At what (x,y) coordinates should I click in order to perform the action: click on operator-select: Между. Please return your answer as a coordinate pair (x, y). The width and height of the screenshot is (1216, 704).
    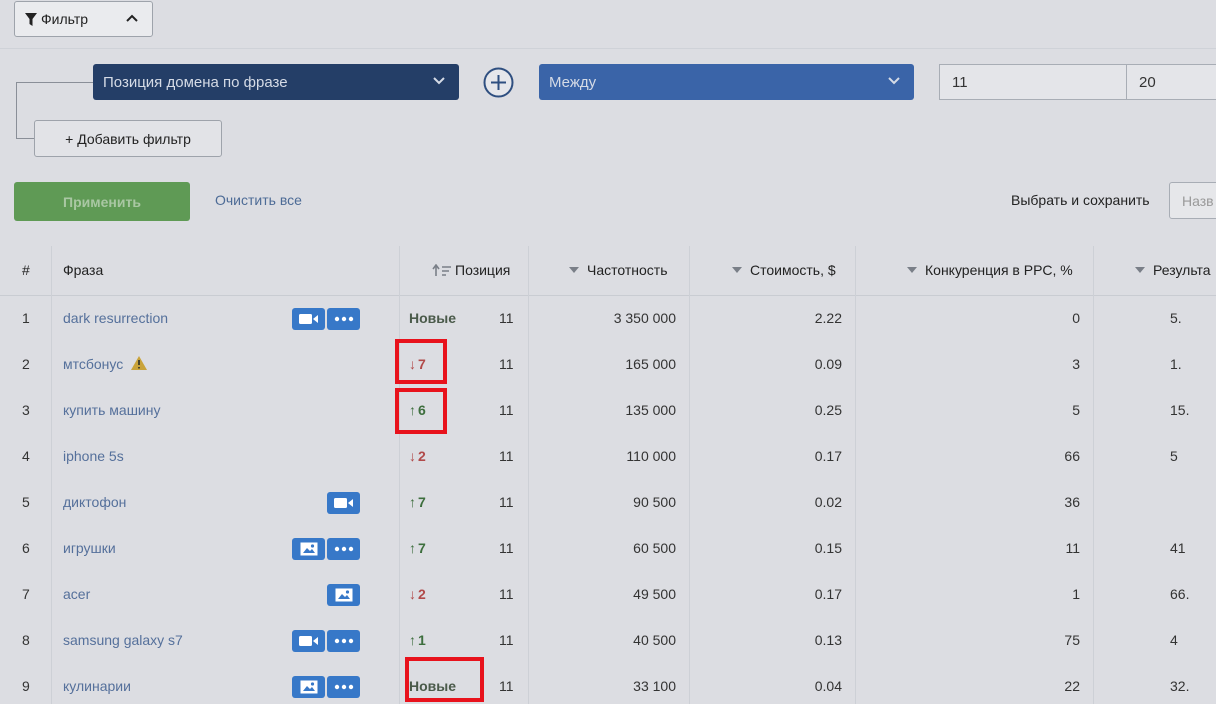
    Looking at the image, I should click on (726, 82).